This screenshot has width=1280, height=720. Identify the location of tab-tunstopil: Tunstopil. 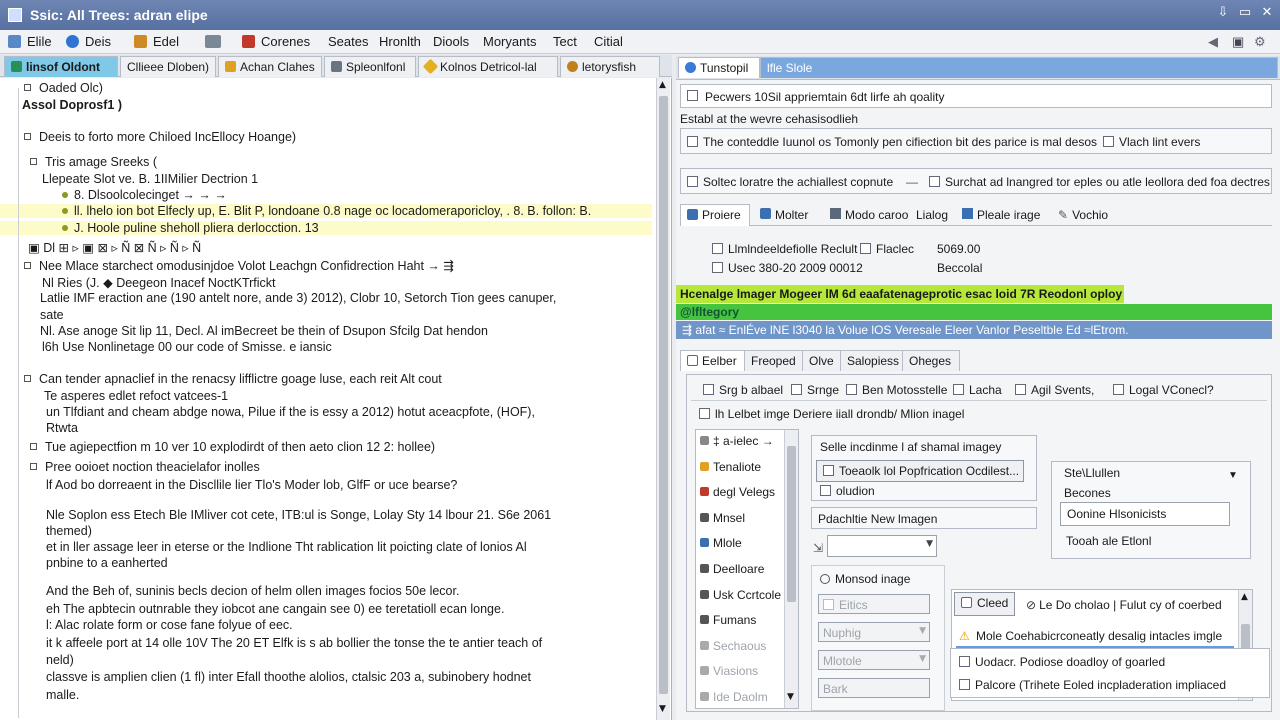
(719, 67).